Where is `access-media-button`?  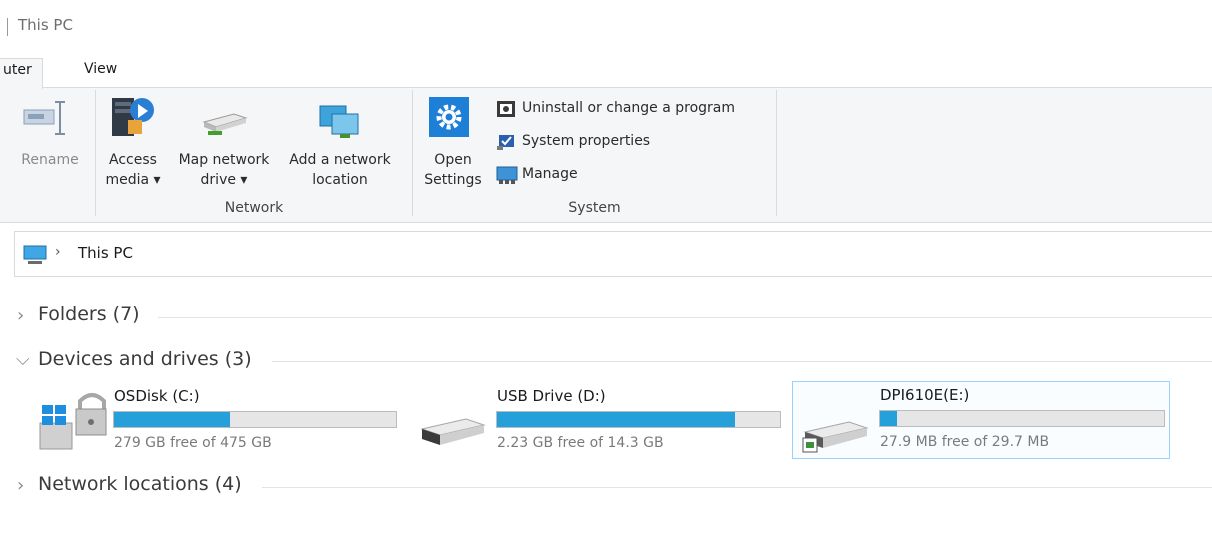
access-media-button is located at coordinates (133, 117).